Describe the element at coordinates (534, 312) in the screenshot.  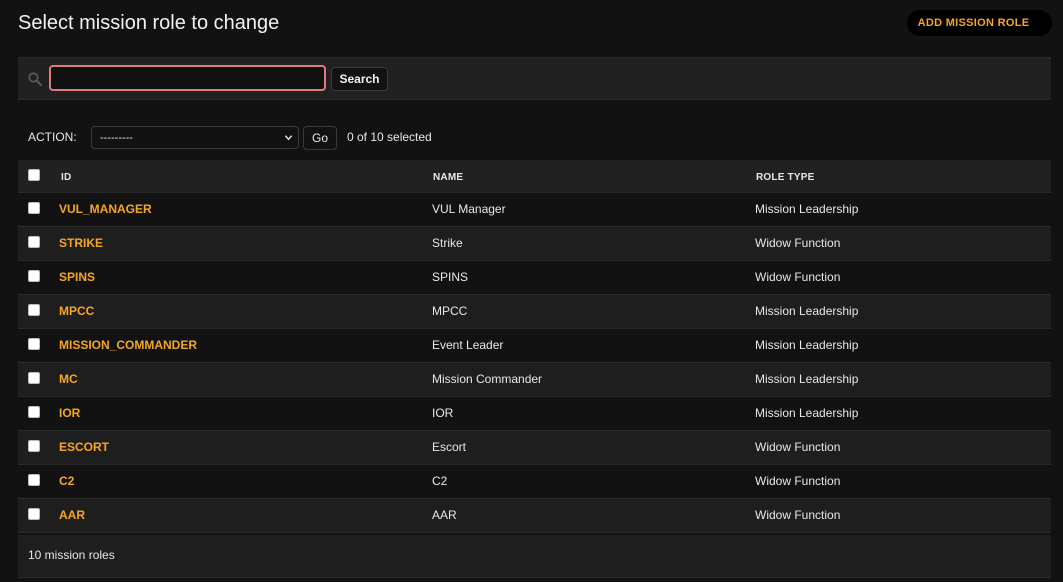
I see `table-row: MPCC MPCC Mission Leadership` at that location.